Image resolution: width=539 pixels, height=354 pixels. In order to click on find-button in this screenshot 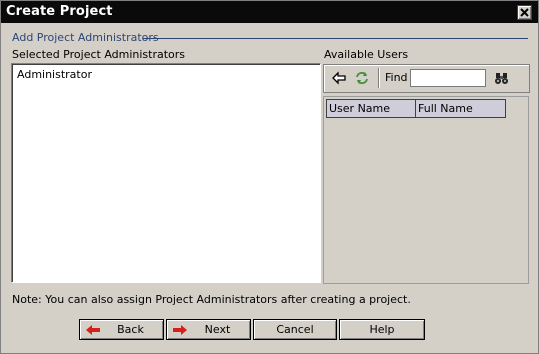, I will do `click(502, 78)`.